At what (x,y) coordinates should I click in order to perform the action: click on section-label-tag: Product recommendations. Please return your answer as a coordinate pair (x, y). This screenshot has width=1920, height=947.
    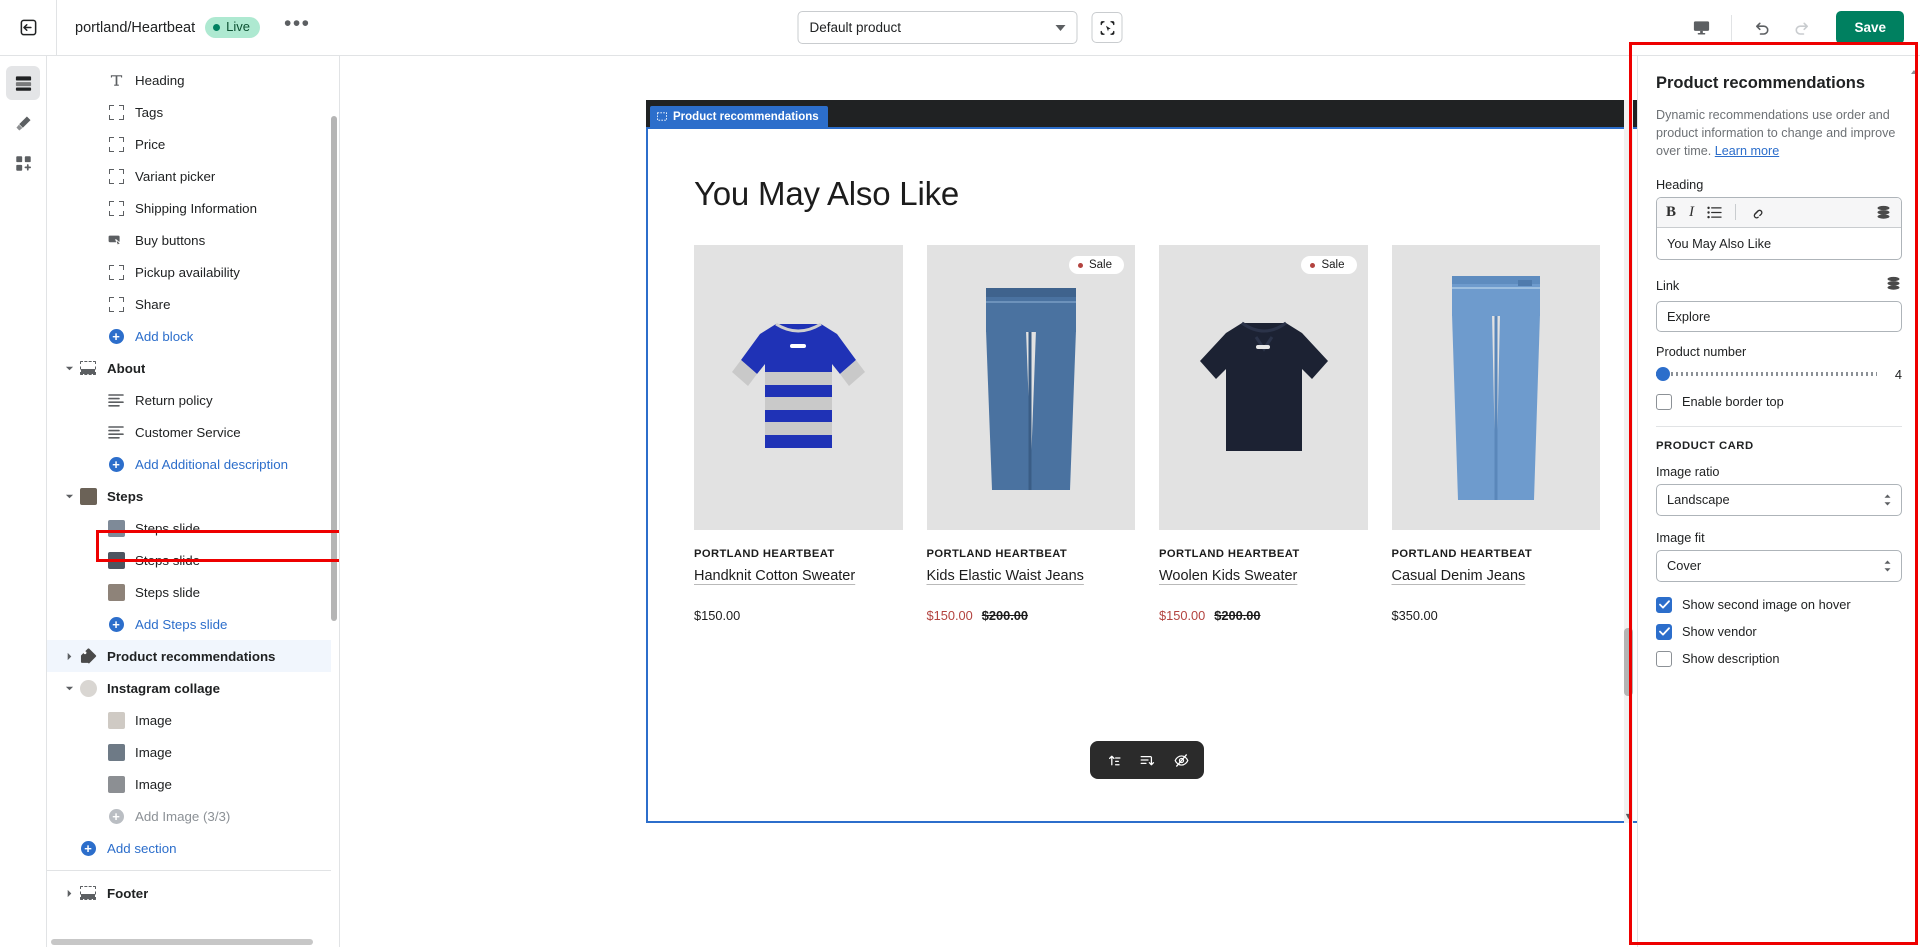
    Looking at the image, I should click on (739, 116).